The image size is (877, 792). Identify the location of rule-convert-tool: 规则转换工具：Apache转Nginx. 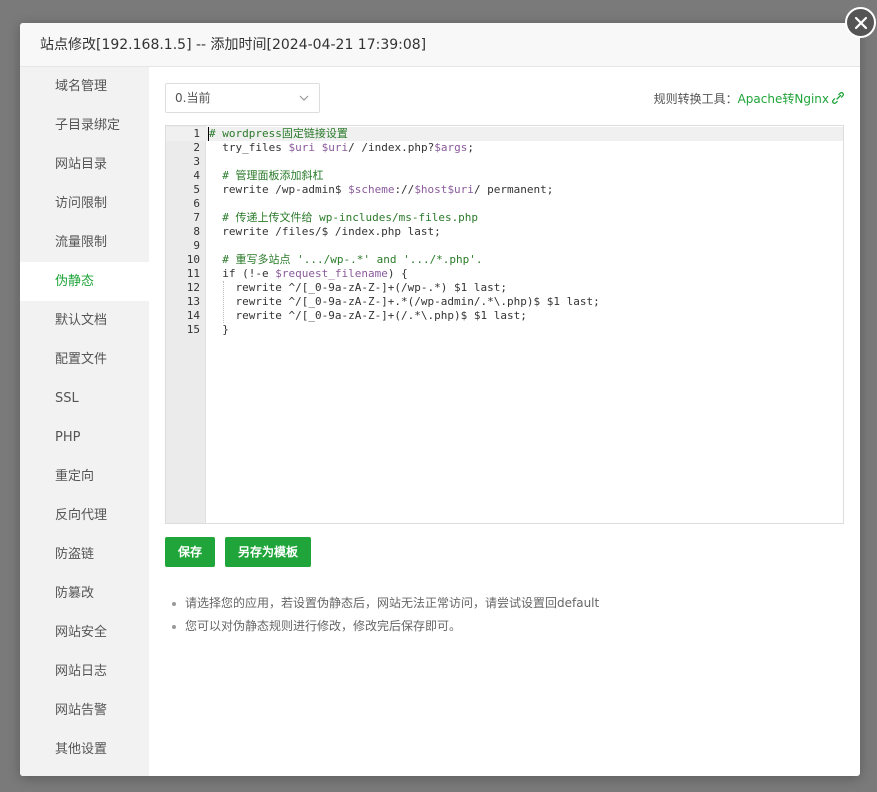
(749, 98).